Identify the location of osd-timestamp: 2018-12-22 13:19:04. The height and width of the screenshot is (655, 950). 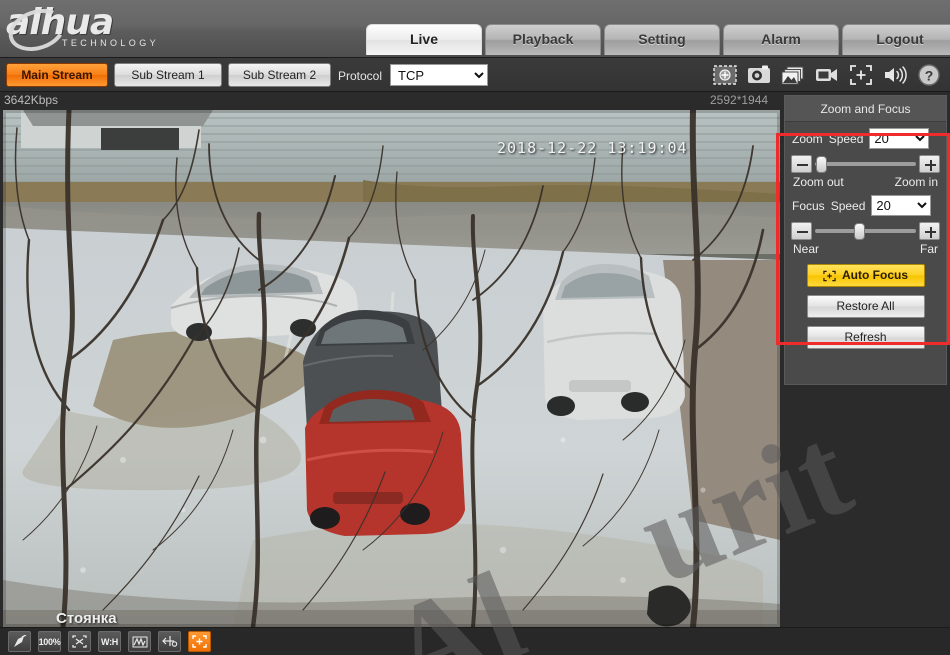
(592, 148).